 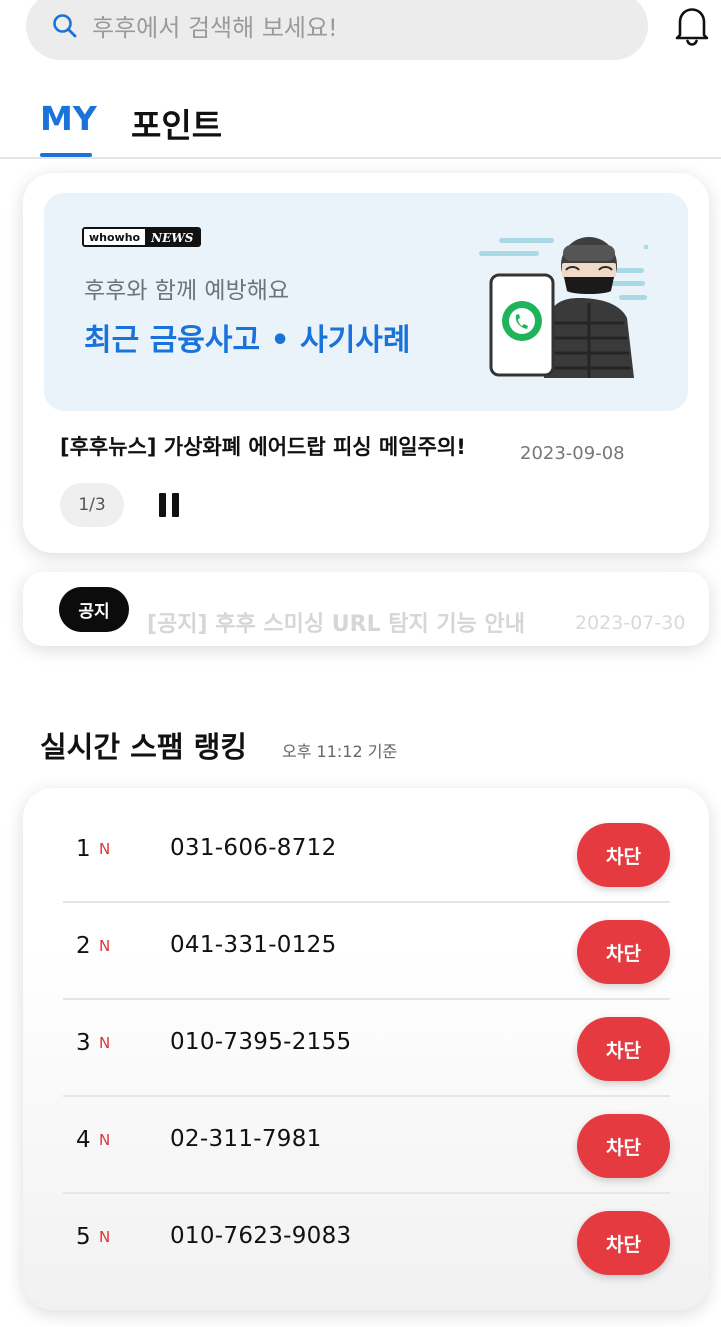 What do you see at coordinates (630, 623) in the screenshot?
I see `notice-date: 2023-07-30` at bounding box center [630, 623].